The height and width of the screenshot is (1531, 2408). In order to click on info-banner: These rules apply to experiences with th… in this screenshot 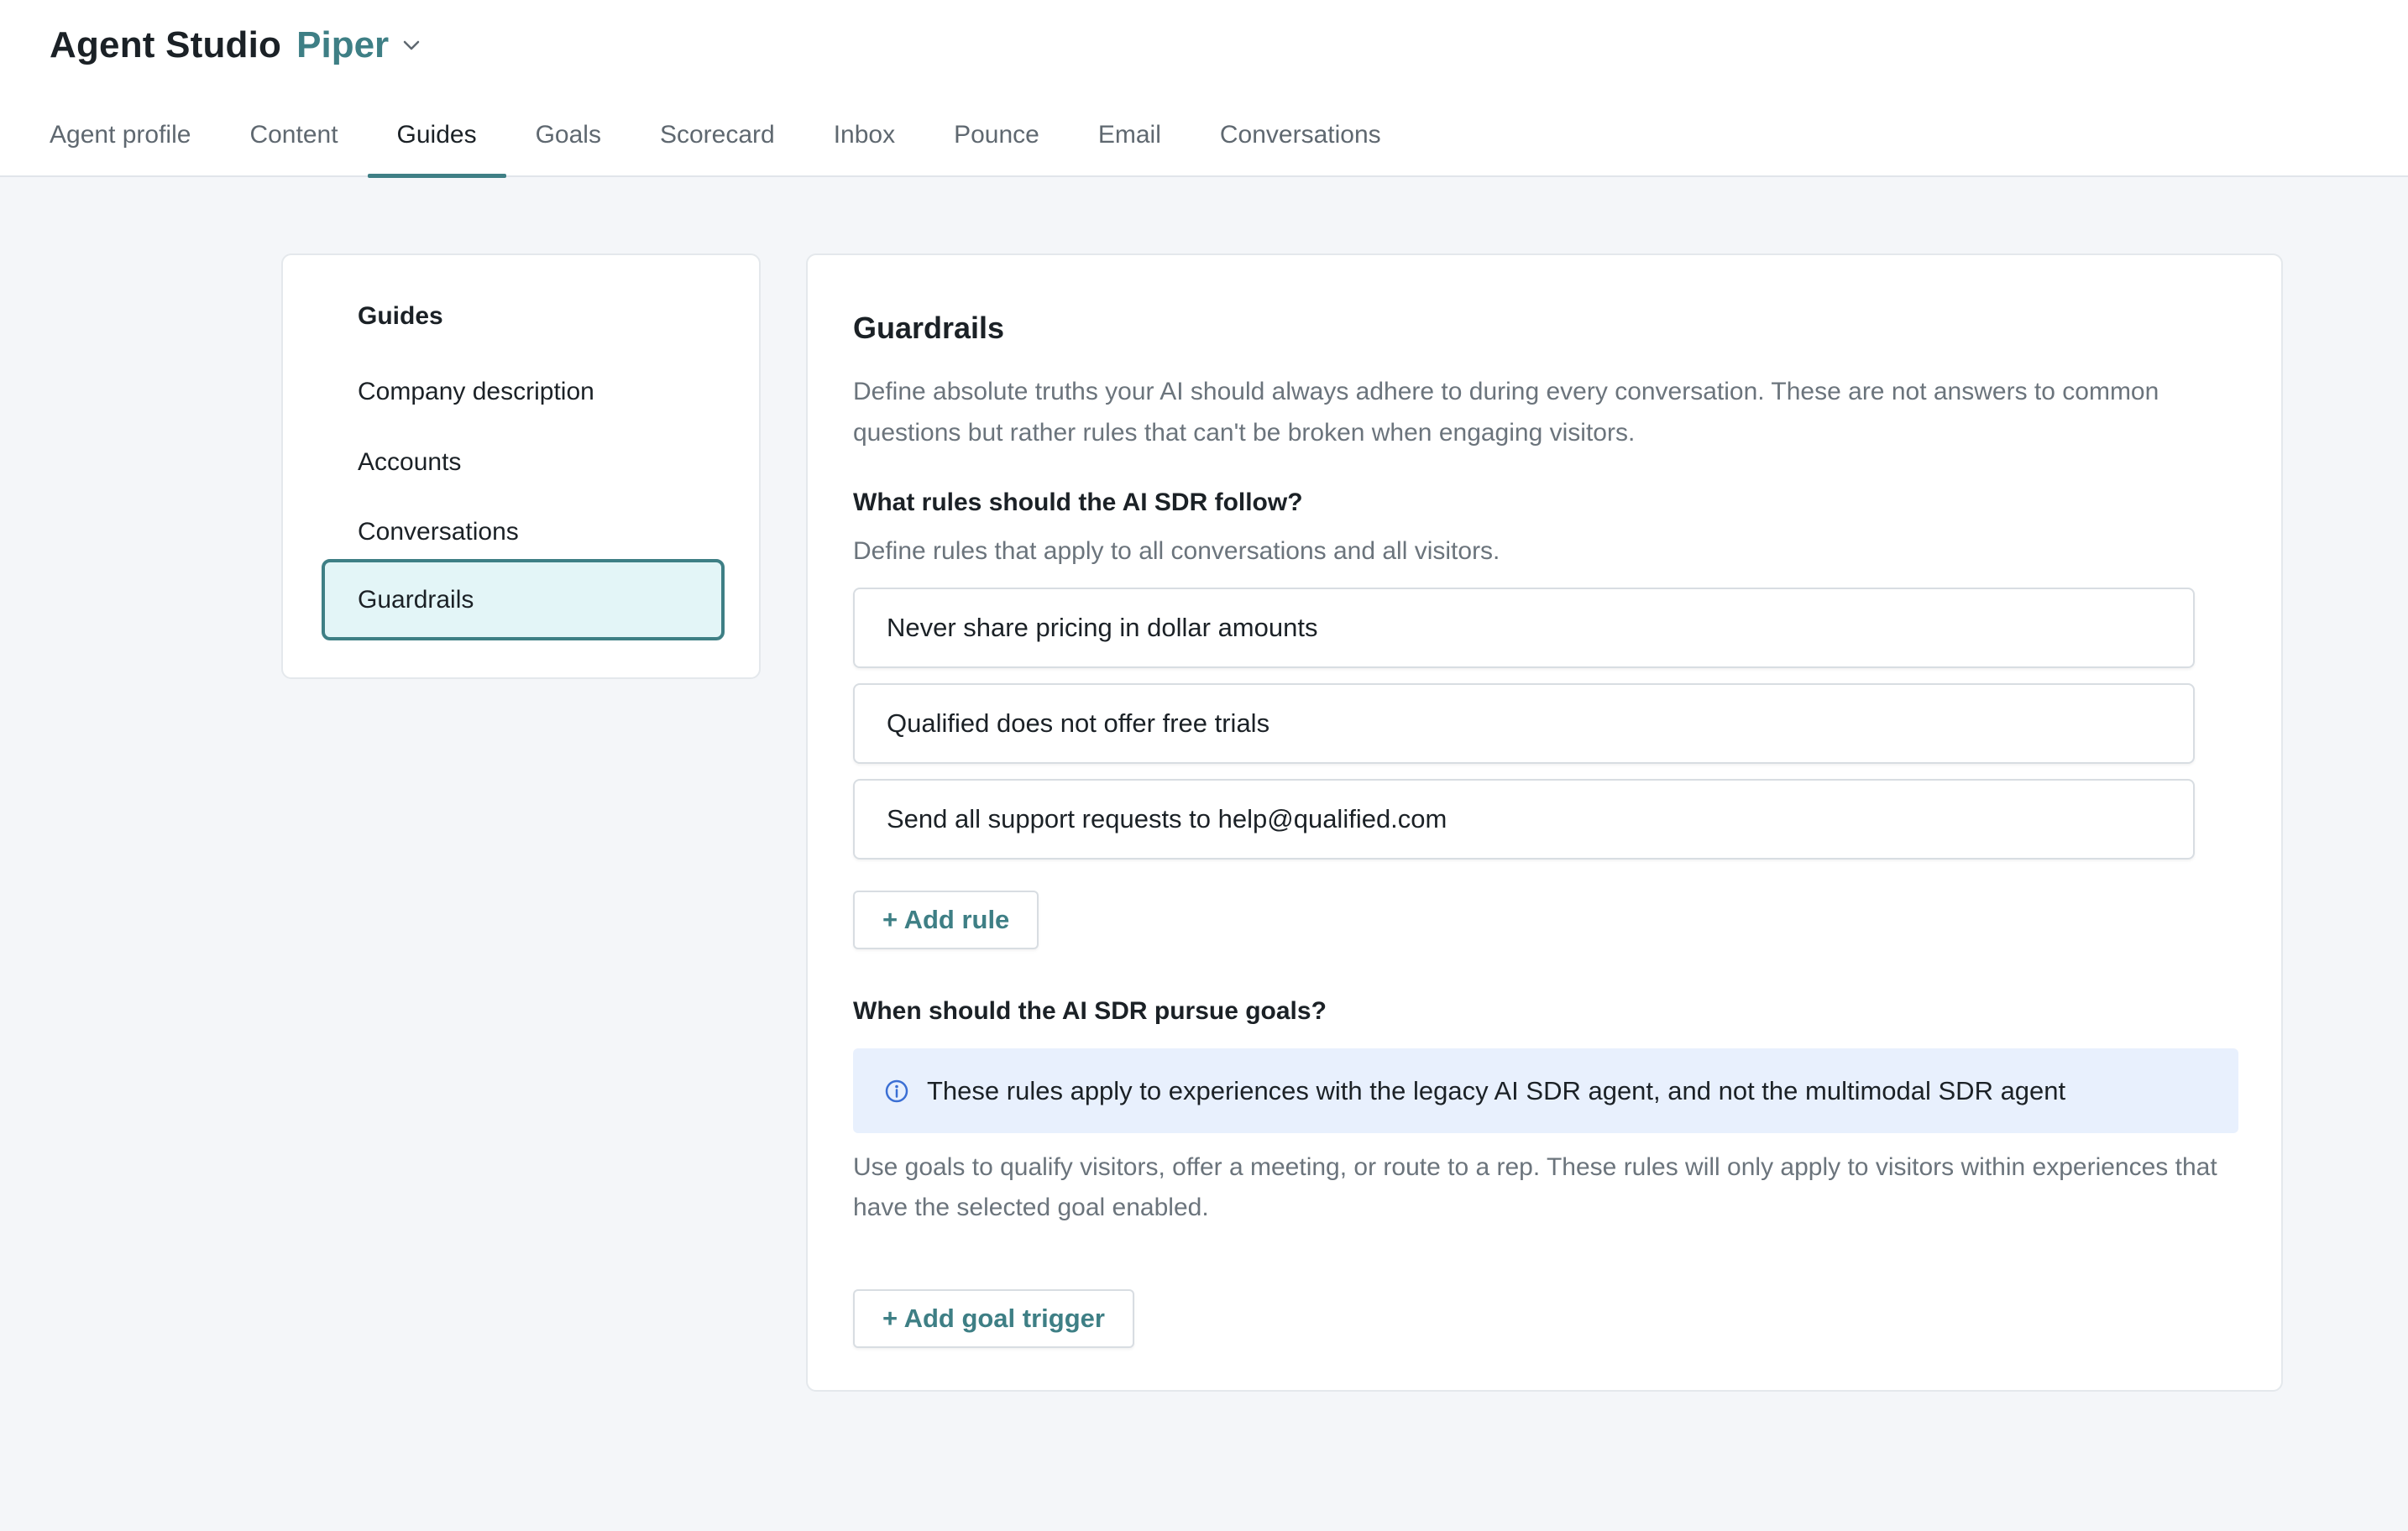, I will do `click(1546, 1090)`.